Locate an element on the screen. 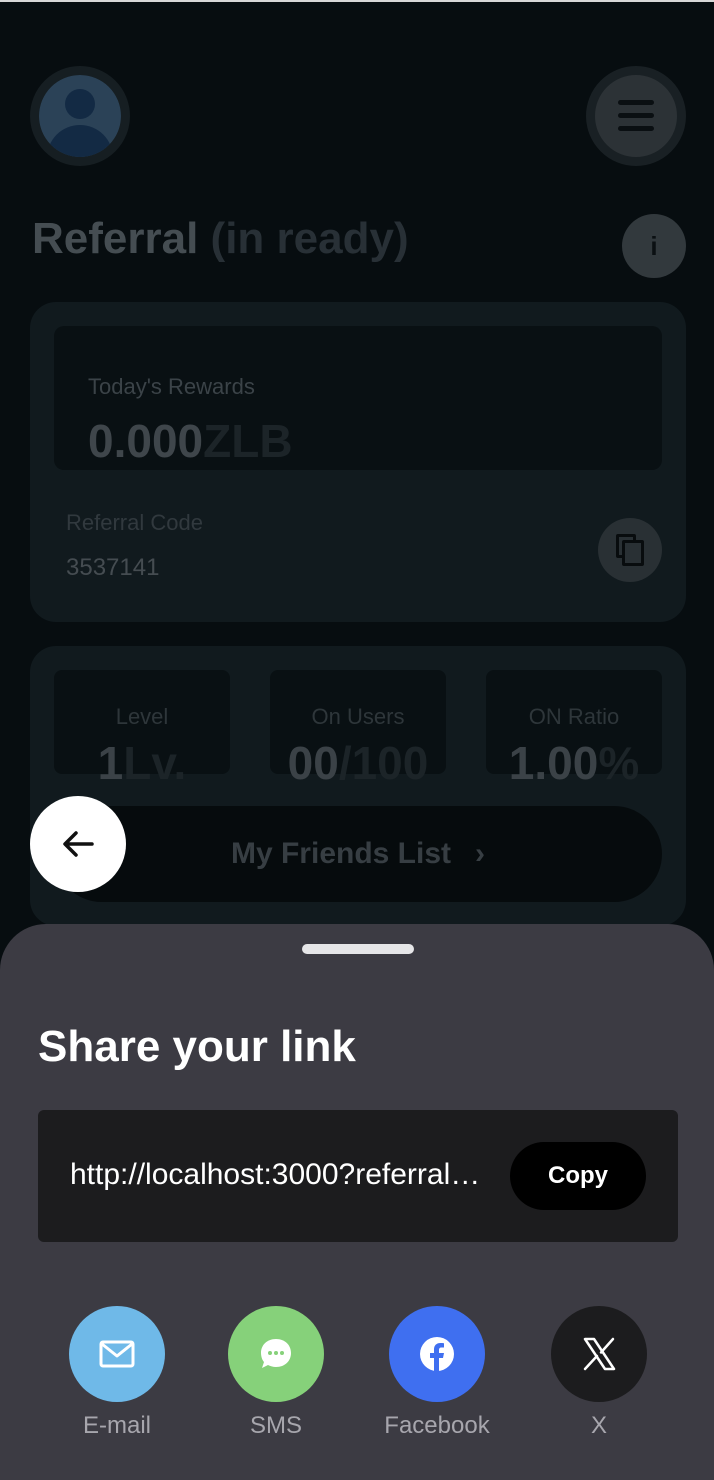 The height and width of the screenshot is (1480, 714). stat-label: ON Ratio is located at coordinates (574, 716).